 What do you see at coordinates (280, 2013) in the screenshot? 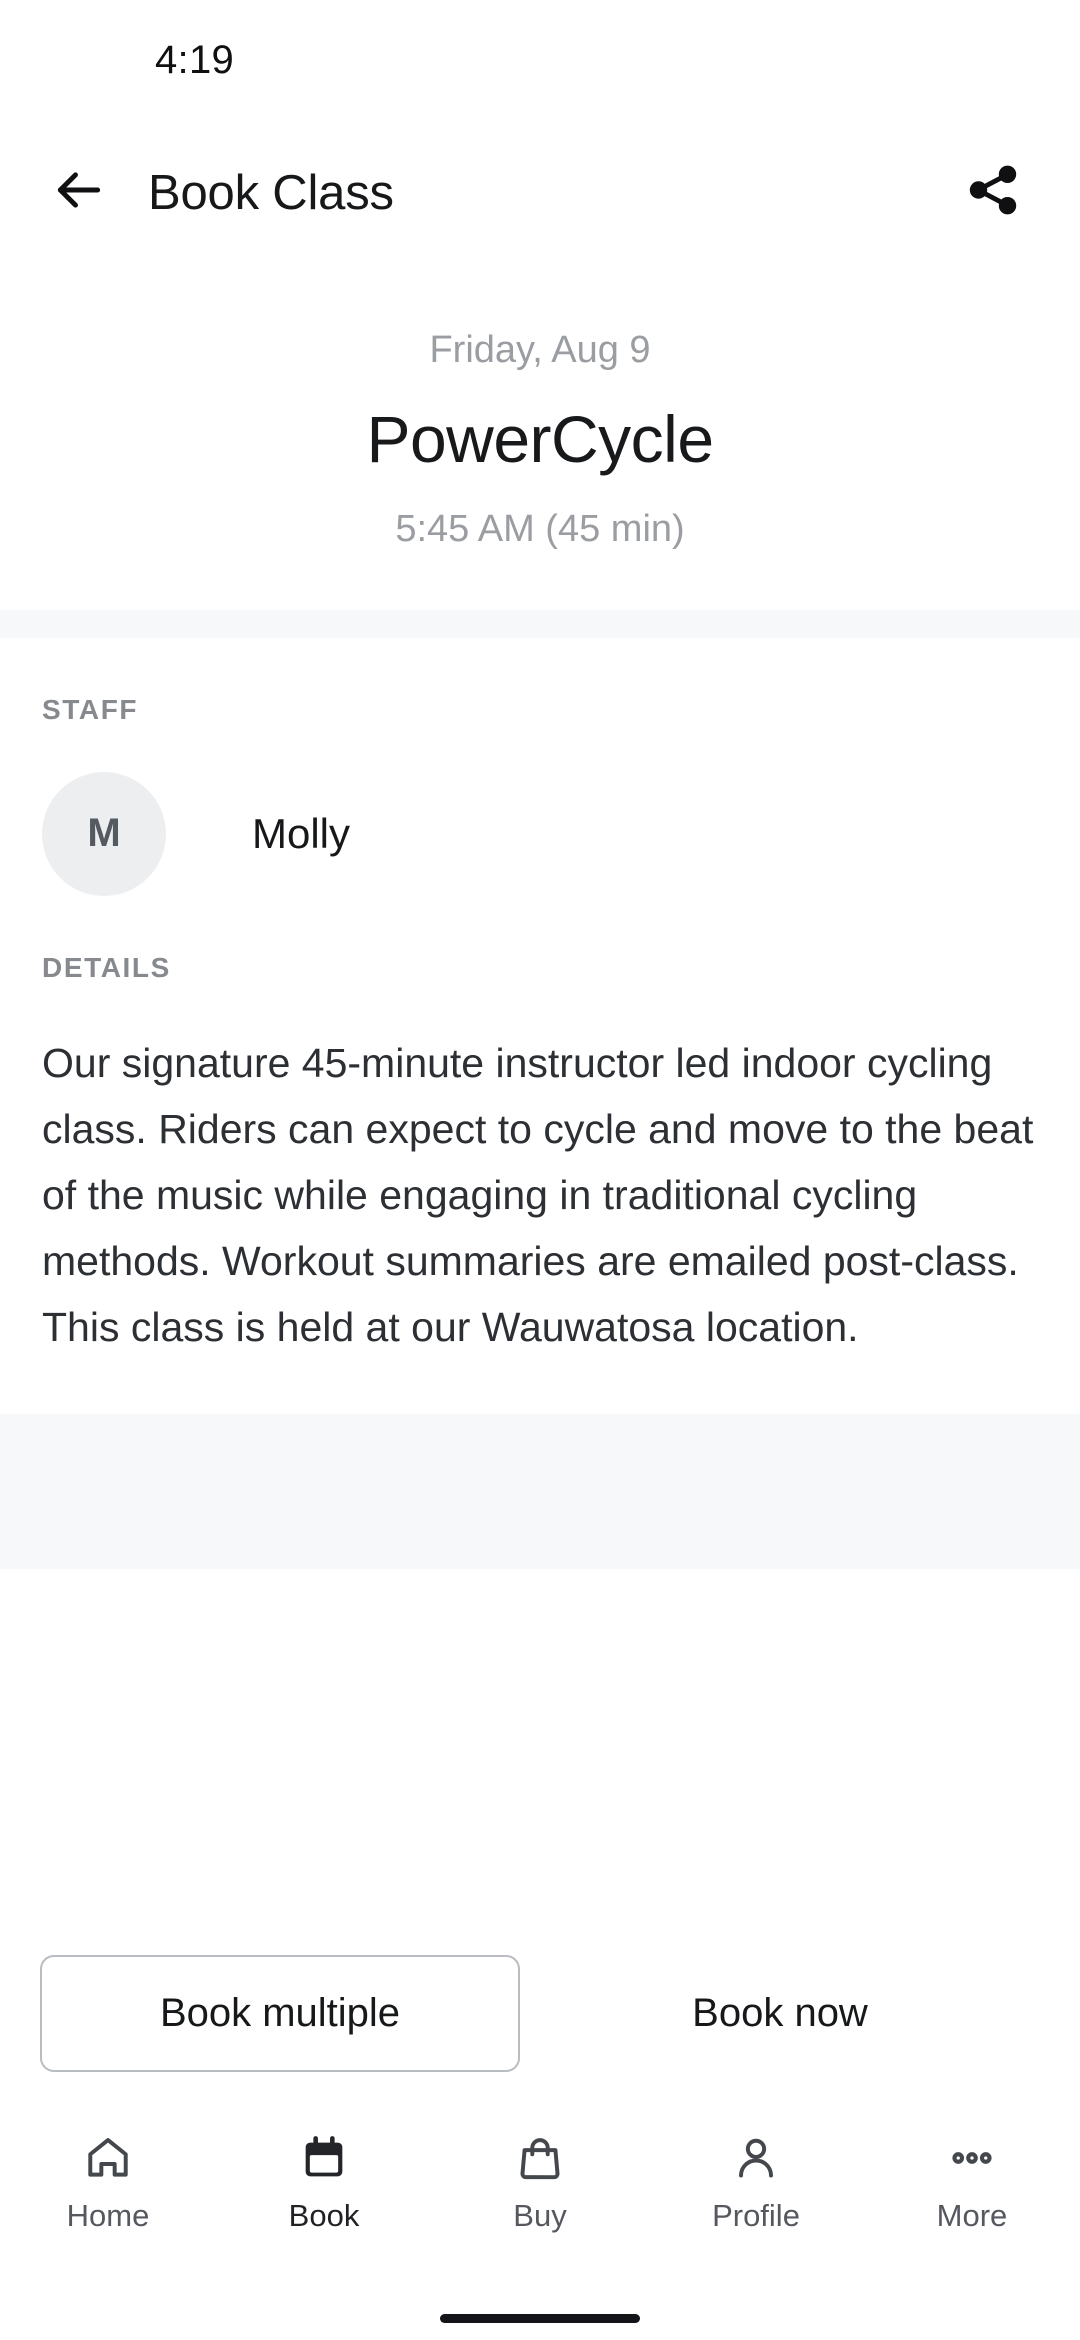
I see `book-multiple-button: Book multiple` at bounding box center [280, 2013].